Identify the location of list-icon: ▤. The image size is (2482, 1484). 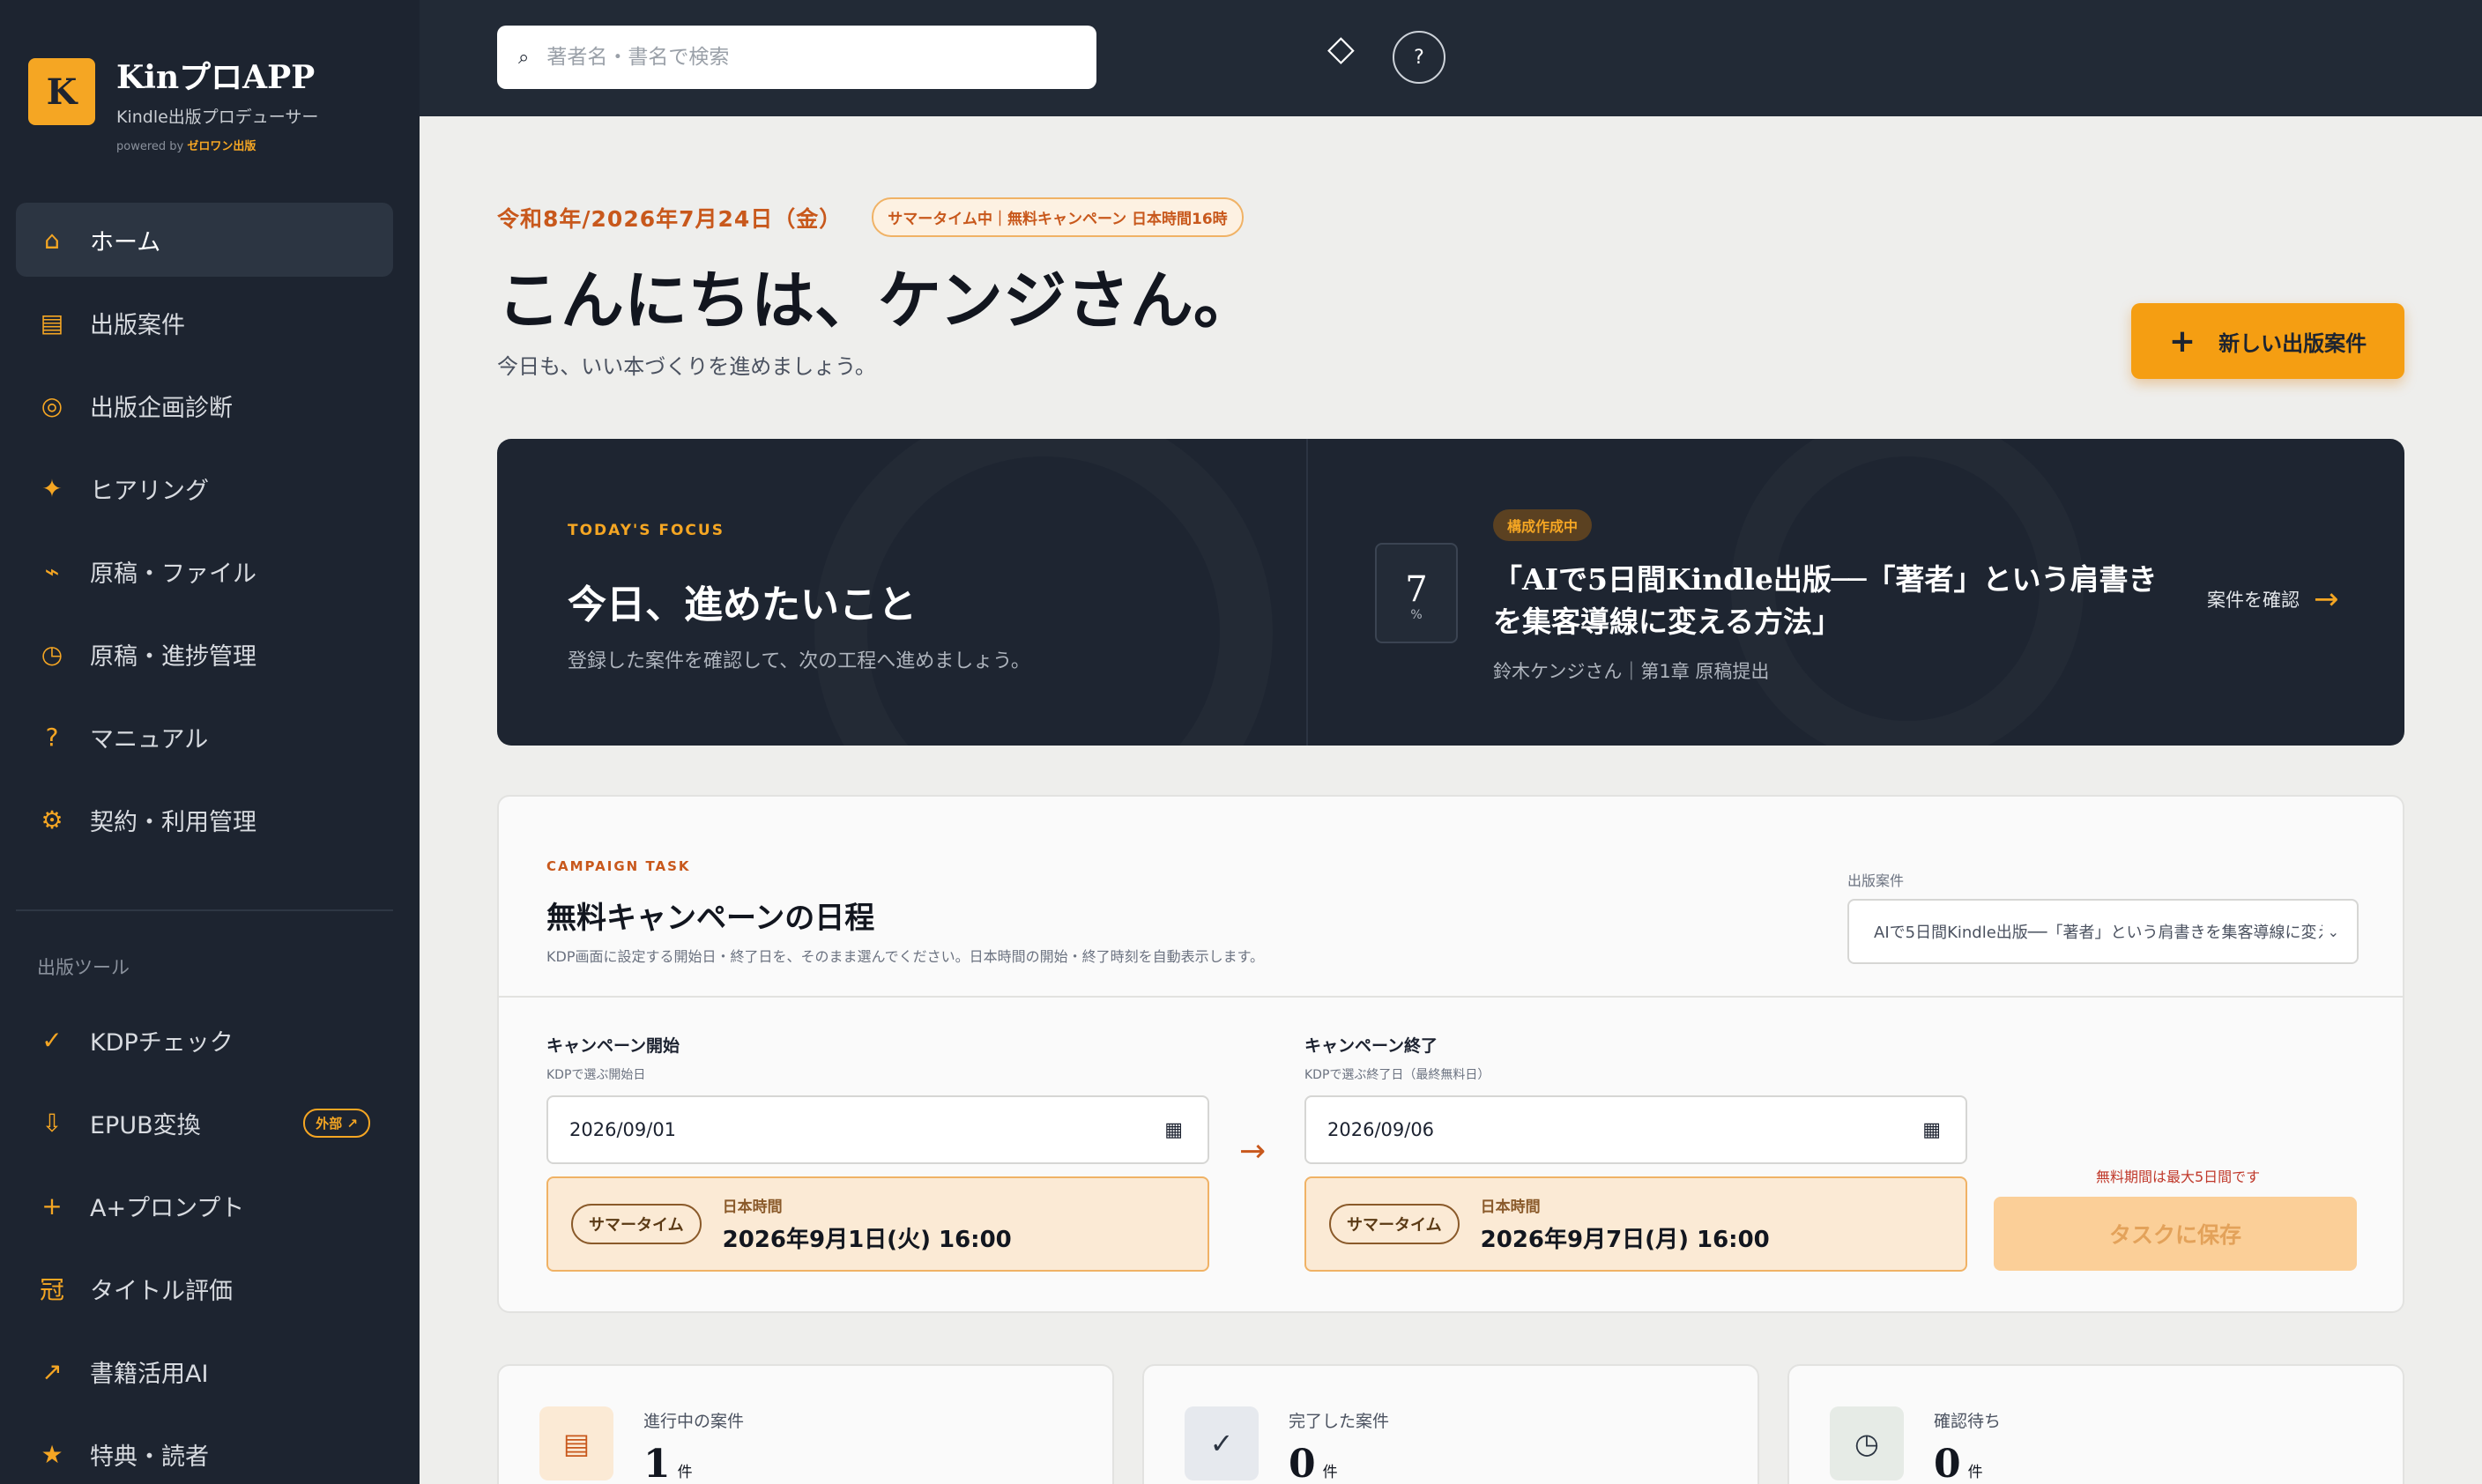
(576, 1443).